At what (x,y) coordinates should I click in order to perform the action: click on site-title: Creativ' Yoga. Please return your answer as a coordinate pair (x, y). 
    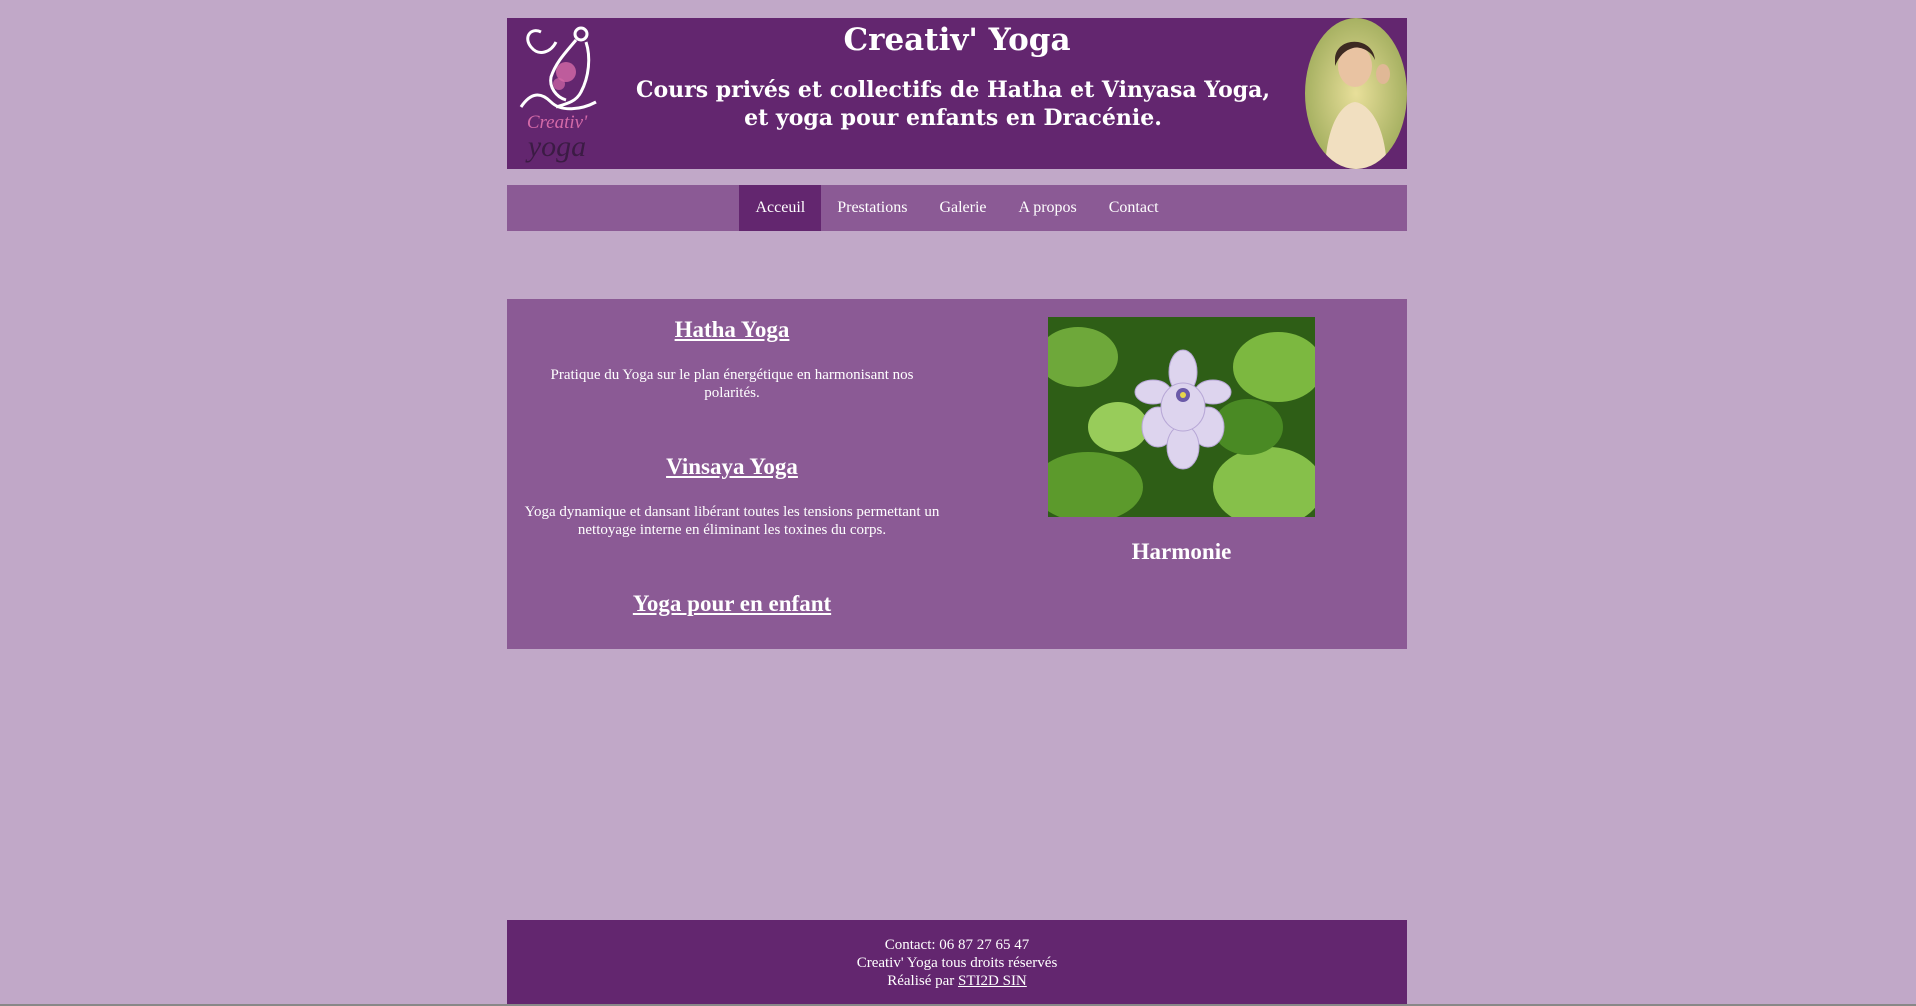
    Looking at the image, I should click on (957, 40).